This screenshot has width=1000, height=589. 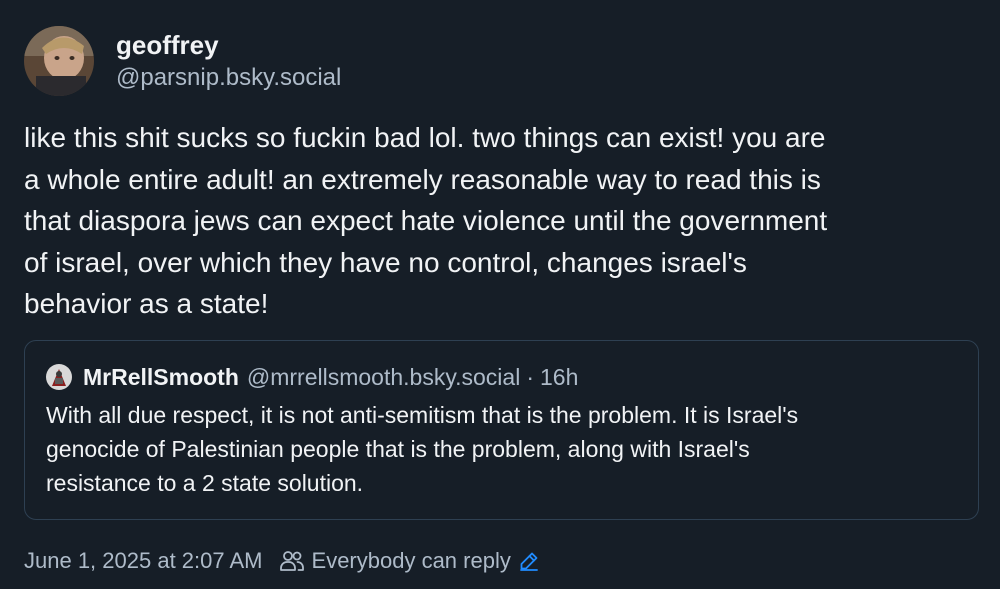 I want to click on pencil-icon, so click(x=529, y=561).